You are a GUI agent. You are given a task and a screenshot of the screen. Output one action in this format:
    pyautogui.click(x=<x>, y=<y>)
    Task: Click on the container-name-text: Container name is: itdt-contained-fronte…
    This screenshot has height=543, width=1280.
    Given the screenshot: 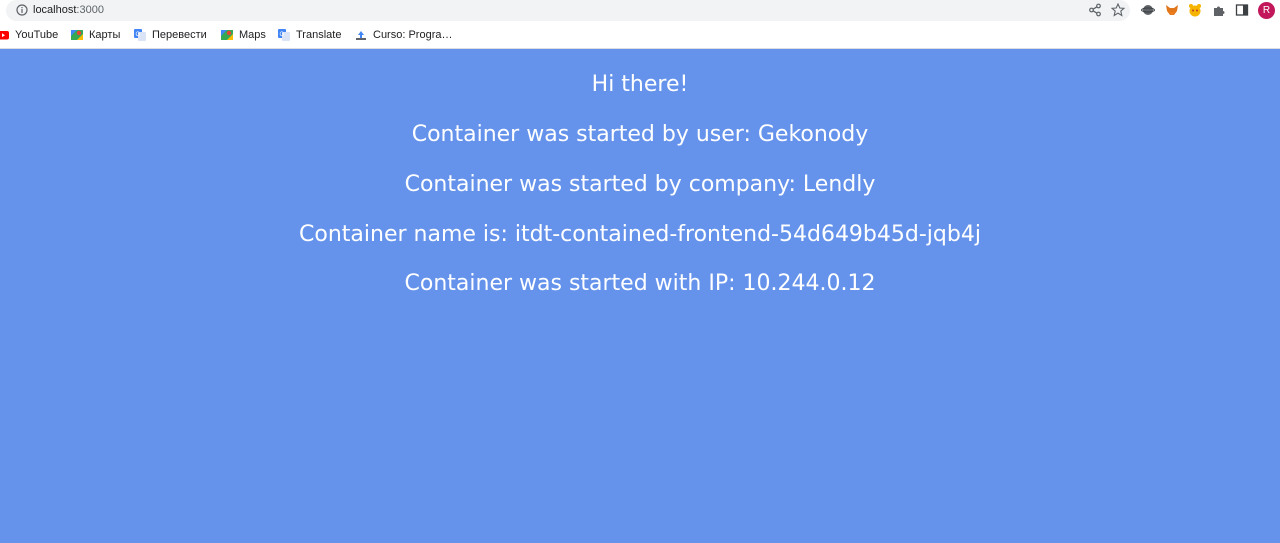 What is the action you would take?
    pyautogui.click(x=640, y=234)
    